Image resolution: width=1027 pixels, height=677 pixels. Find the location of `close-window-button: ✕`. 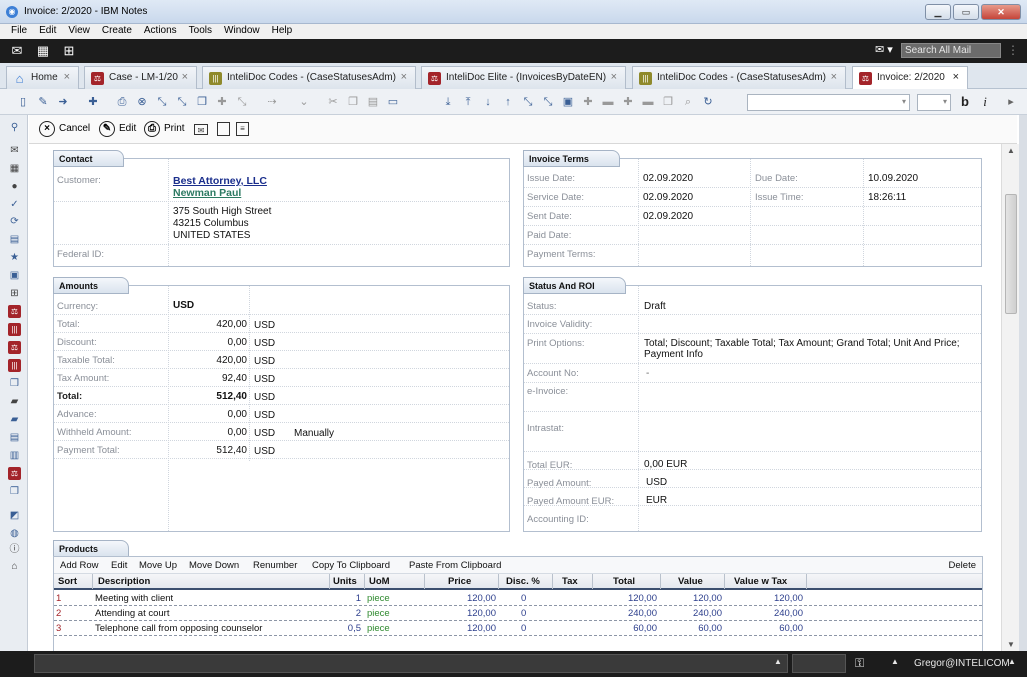

close-window-button: ✕ is located at coordinates (1001, 12).